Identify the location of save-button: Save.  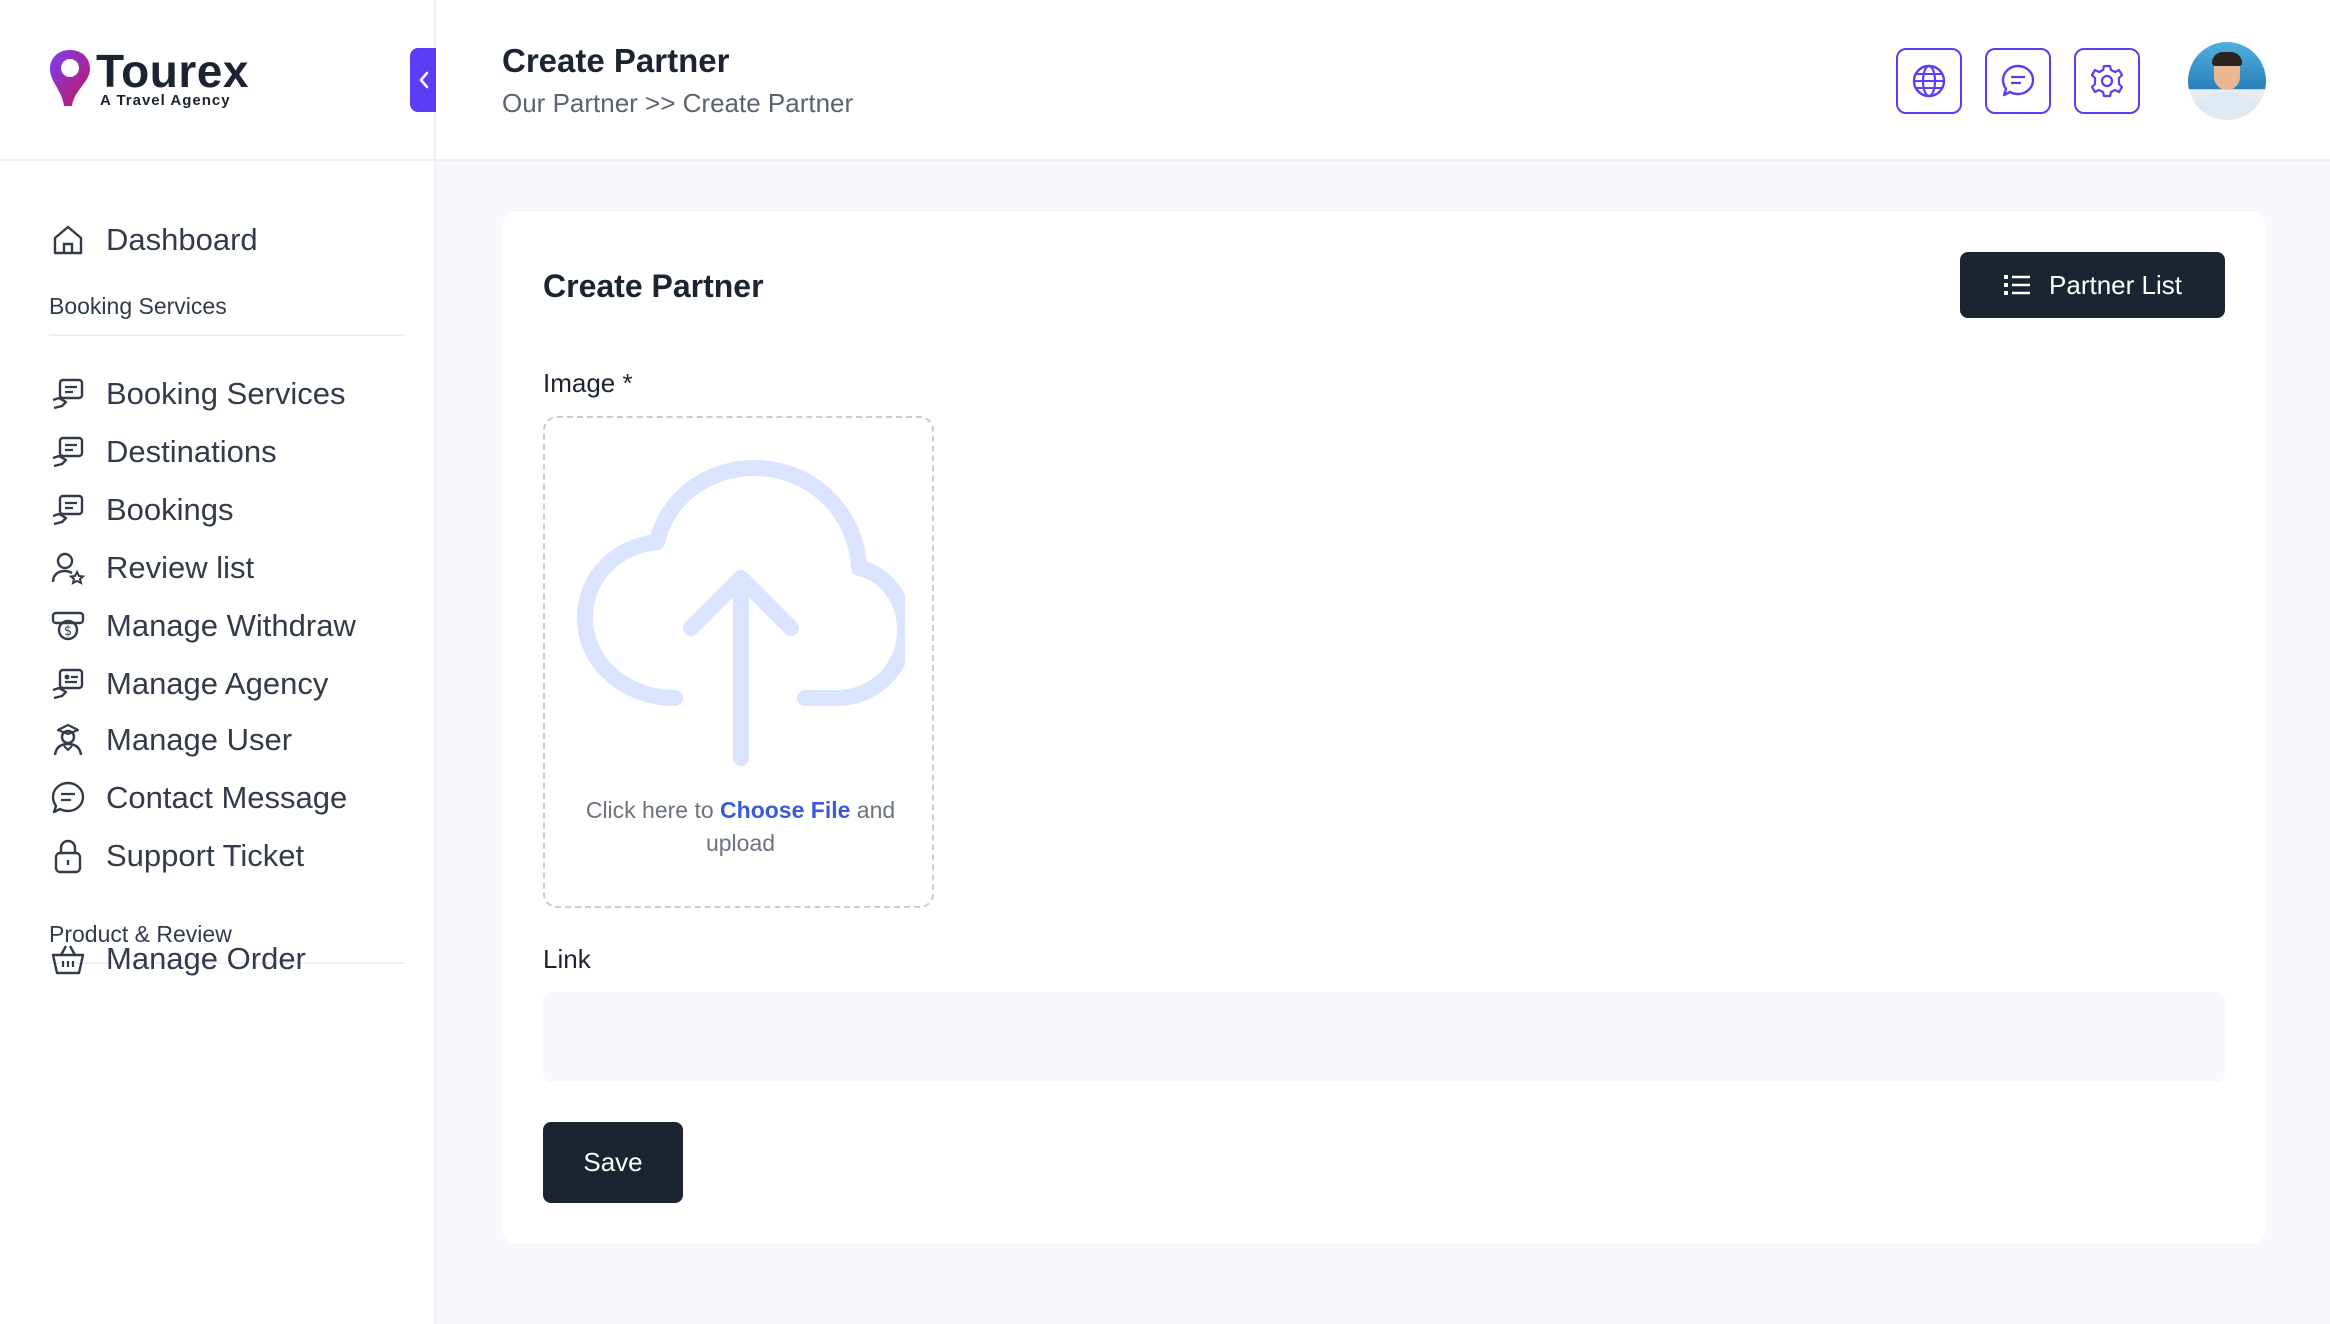
(613, 1162).